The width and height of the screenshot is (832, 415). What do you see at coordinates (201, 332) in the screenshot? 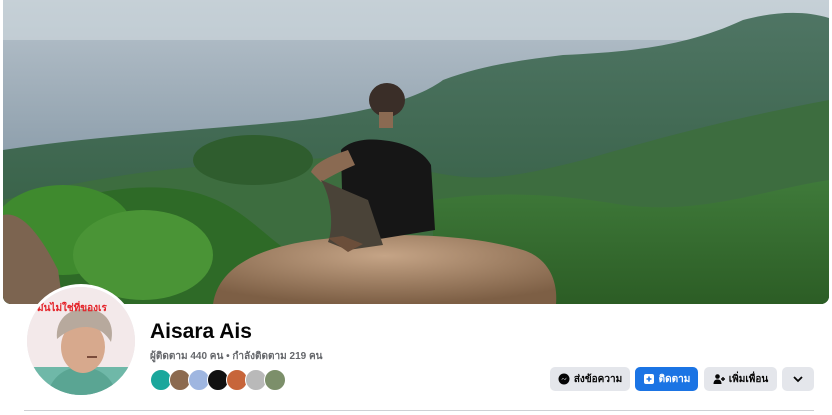
I see `profile-name: Aisara Ais` at bounding box center [201, 332].